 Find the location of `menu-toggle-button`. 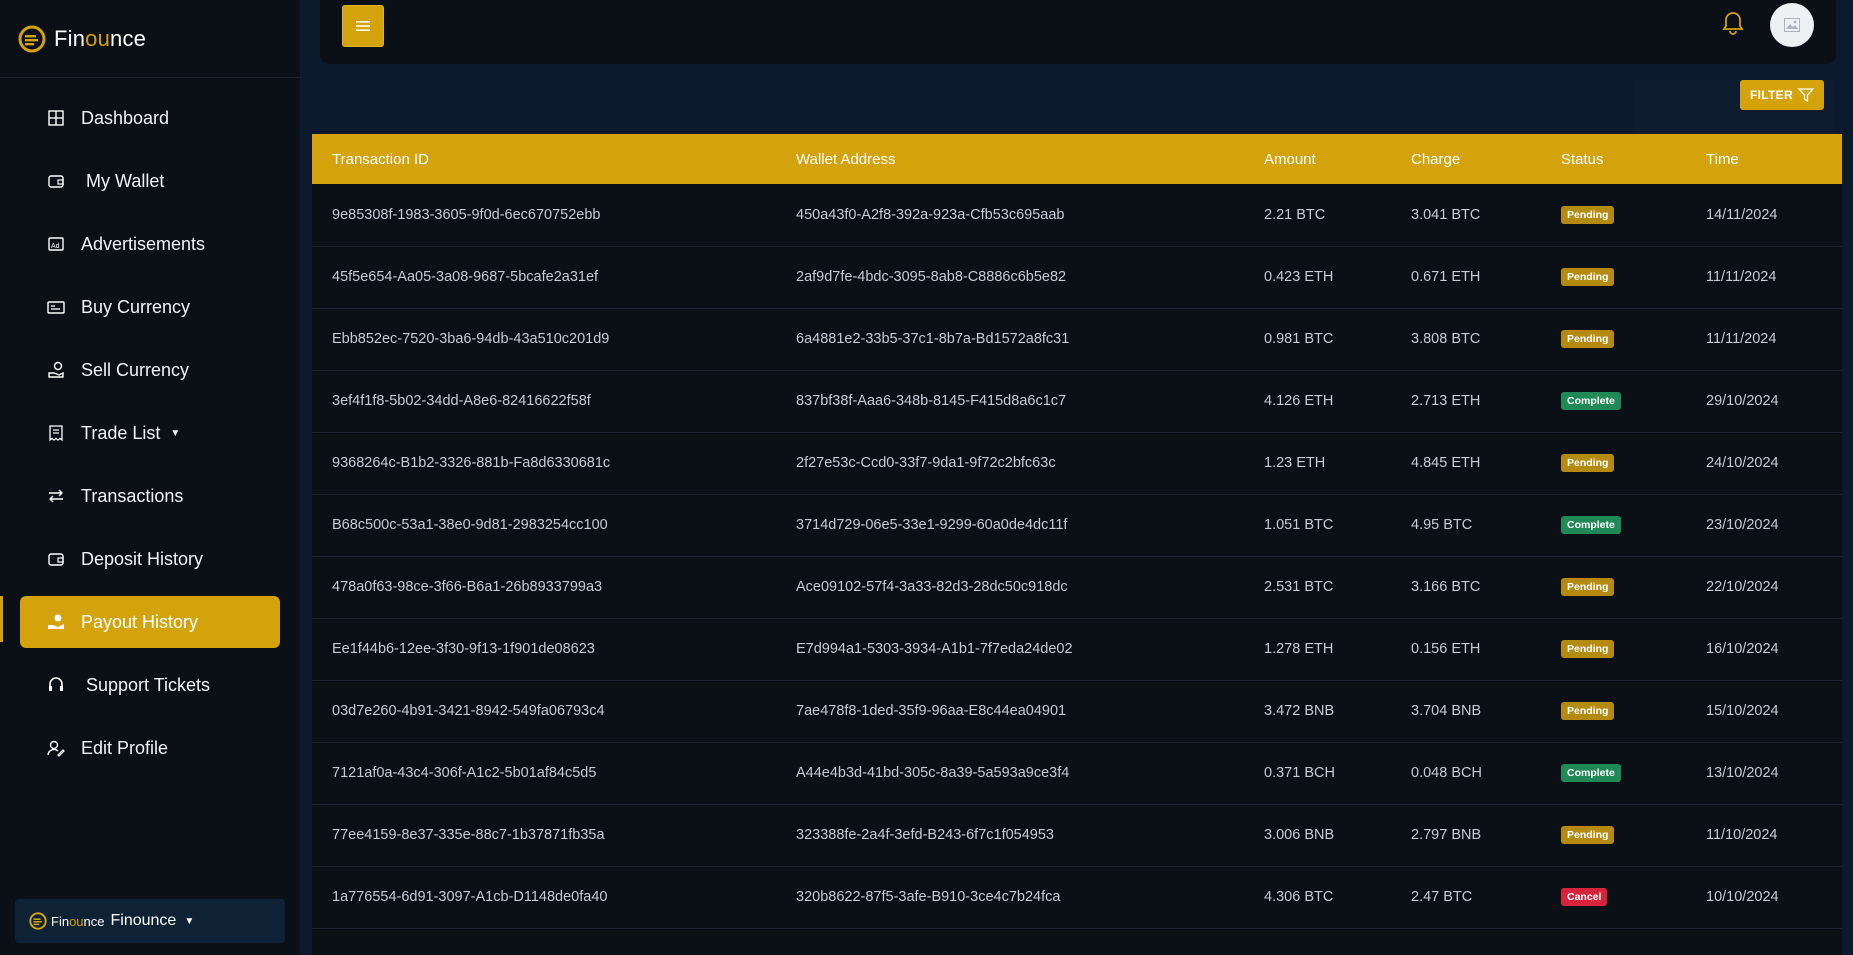

menu-toggle-button is located at coordinates (363, 26).